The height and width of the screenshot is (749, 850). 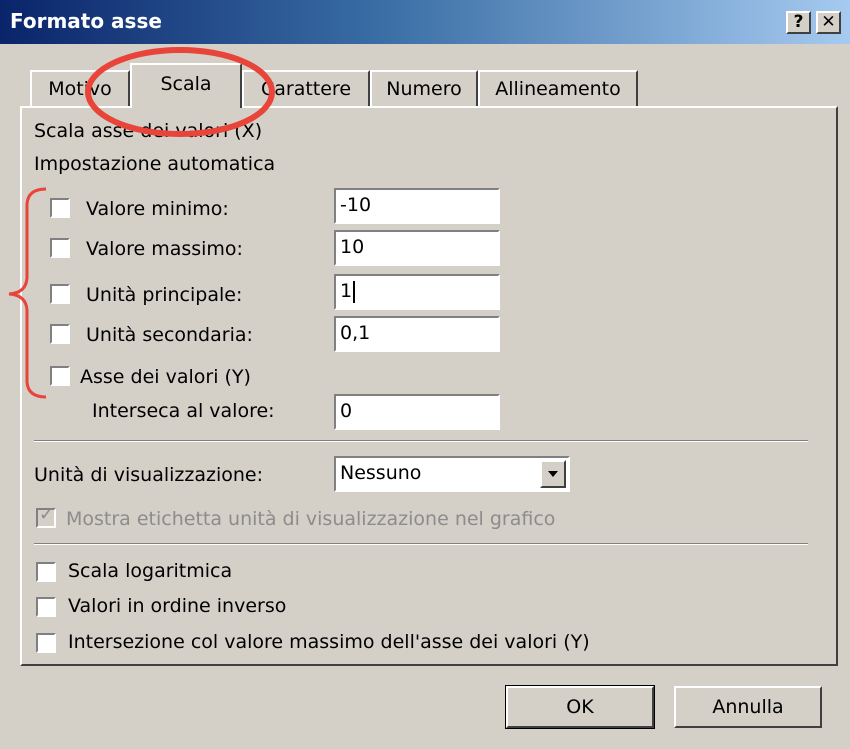 I want to click on log-scale-label: Scala logaritmica, so click(x=150, y=571).